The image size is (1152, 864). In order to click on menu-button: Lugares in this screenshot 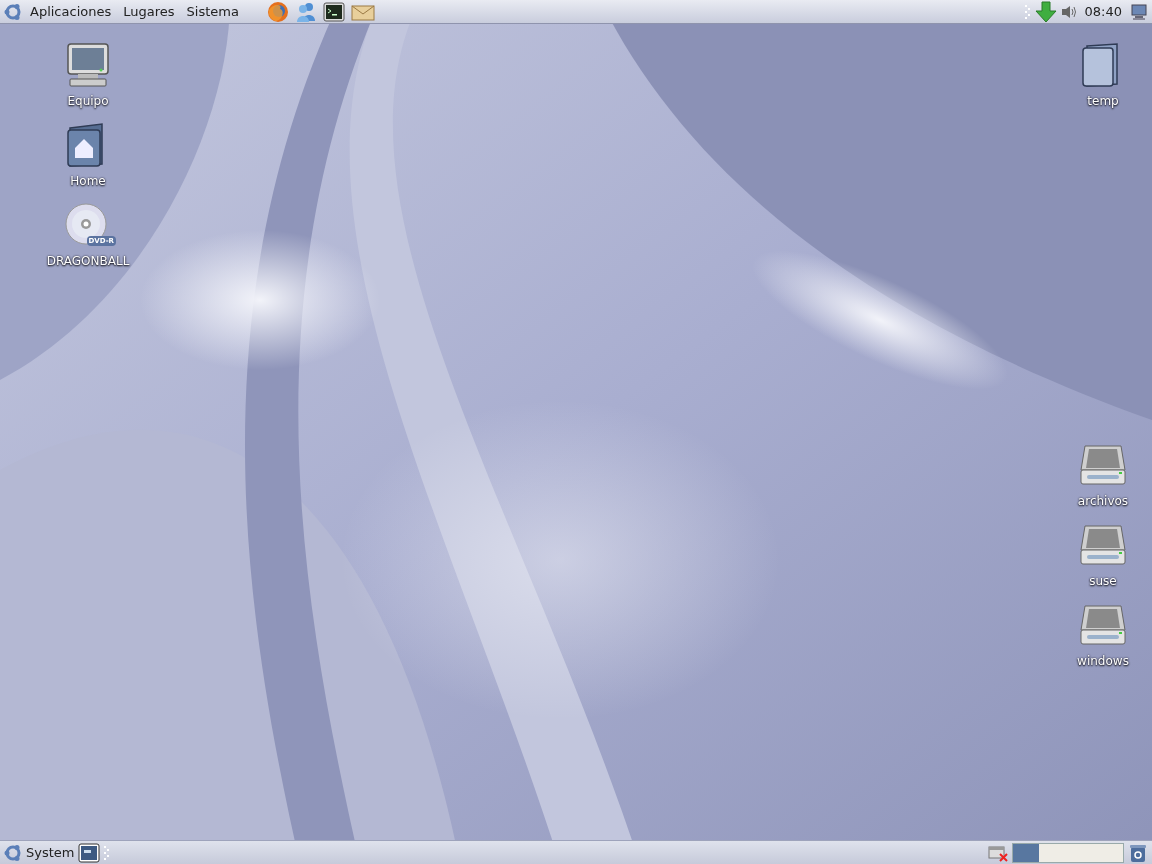, I will do `click(149, 11)`.